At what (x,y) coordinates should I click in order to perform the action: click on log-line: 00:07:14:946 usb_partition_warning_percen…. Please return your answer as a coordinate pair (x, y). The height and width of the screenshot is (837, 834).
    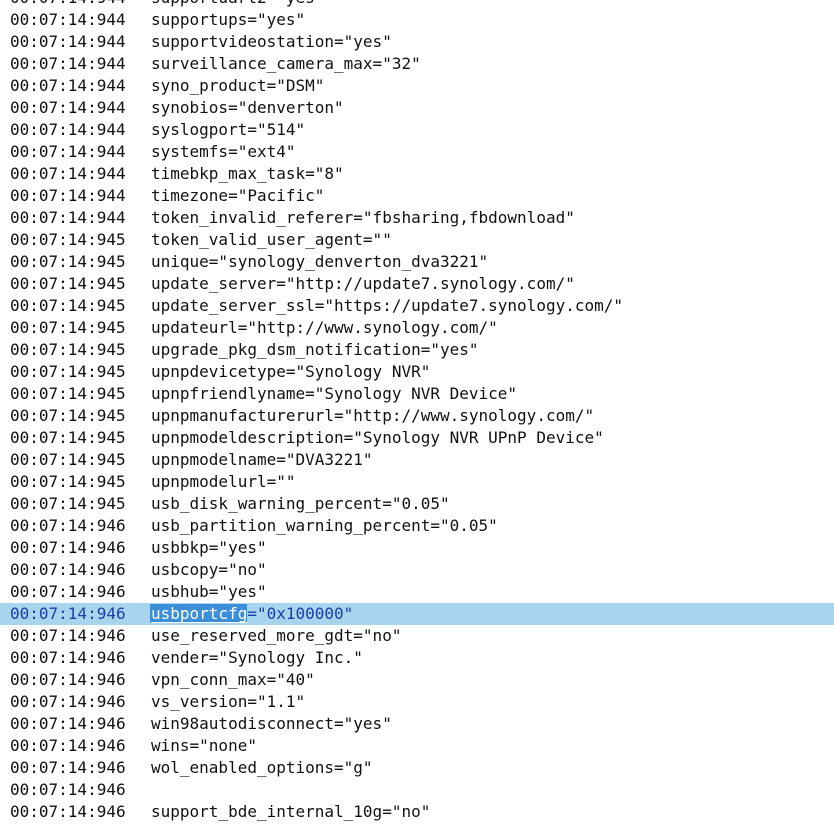
    Looking at the image, I should click on (417, 526).